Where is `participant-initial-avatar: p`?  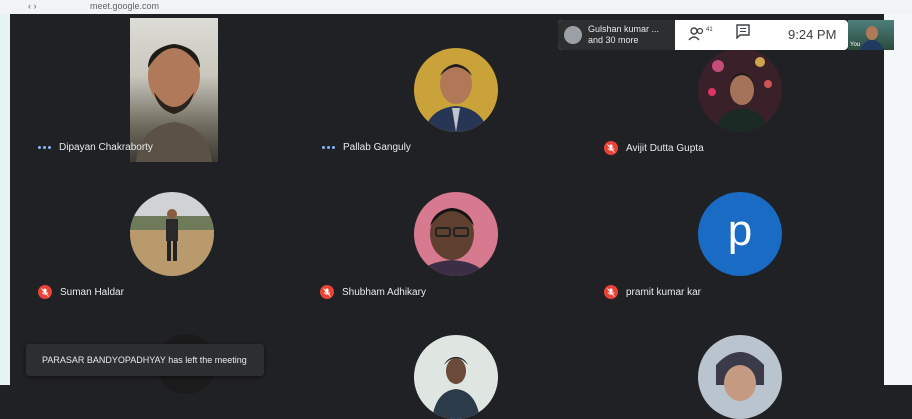 participant-initial-avatar: p is located at coordinates (740, 234).